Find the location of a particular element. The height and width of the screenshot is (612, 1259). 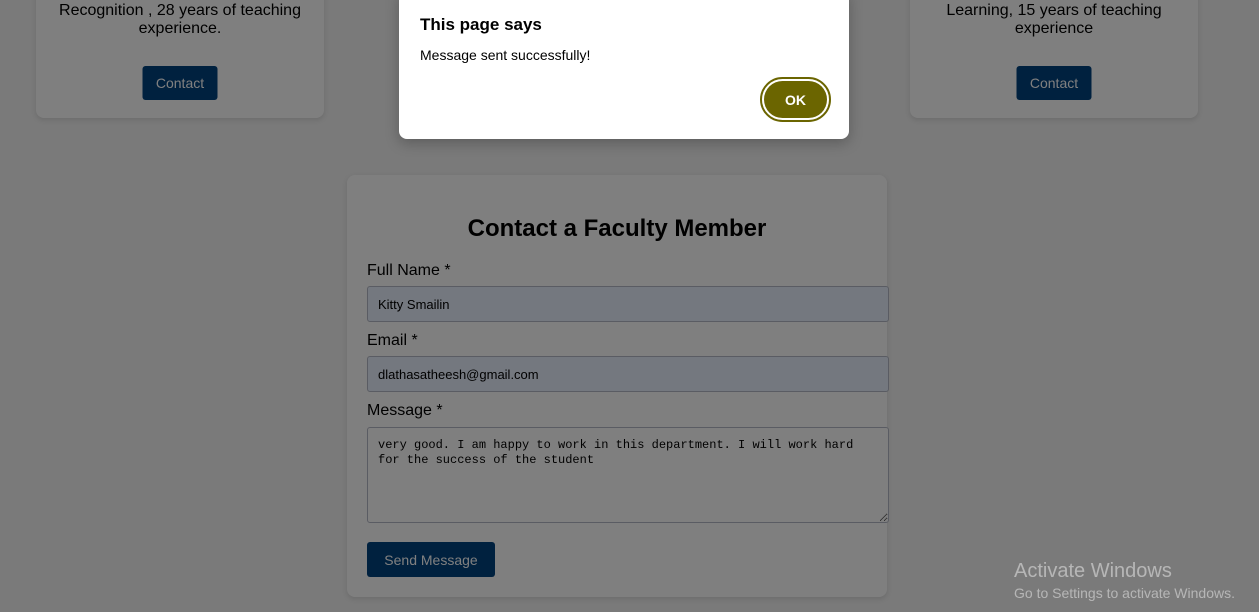

ok-focus-ring: OK is located at coordinates (795, 99).